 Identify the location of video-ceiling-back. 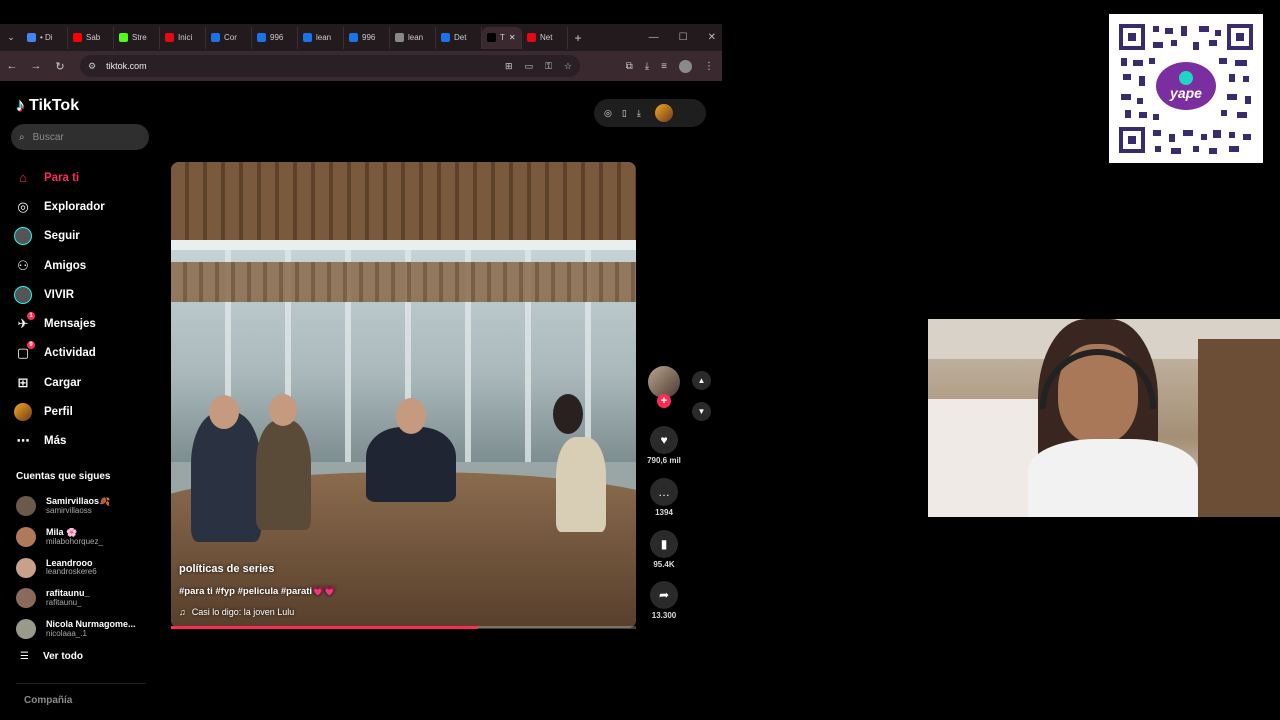
(403, 282).